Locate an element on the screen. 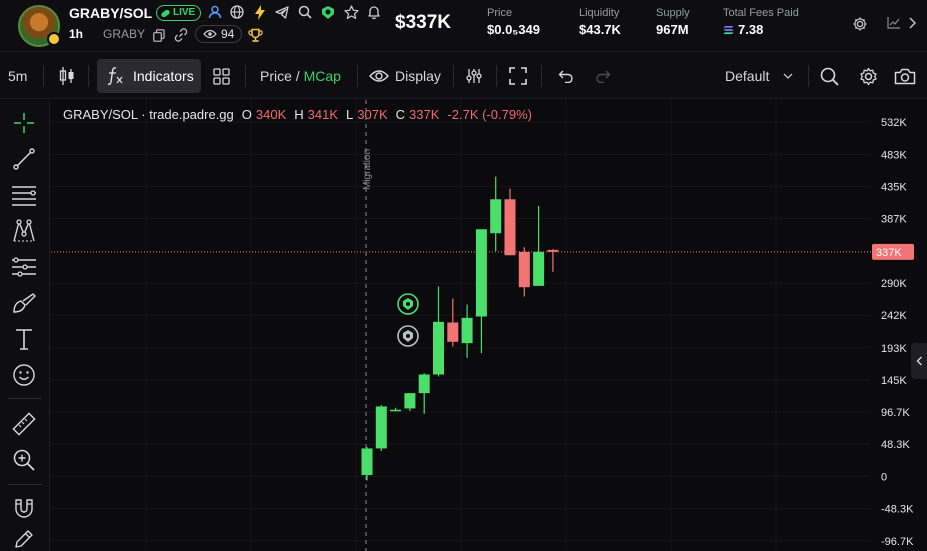 This screenshot has width=927, height=551. star-icon is located at coordinates (351, 12).